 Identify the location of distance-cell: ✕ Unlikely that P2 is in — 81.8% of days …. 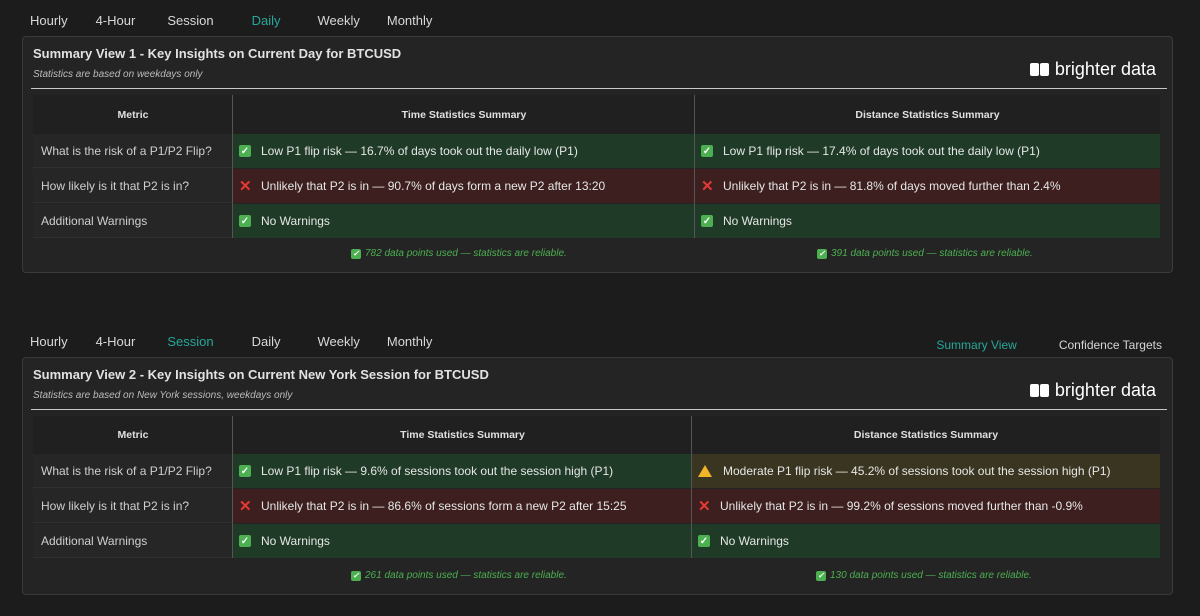
(927, 186).